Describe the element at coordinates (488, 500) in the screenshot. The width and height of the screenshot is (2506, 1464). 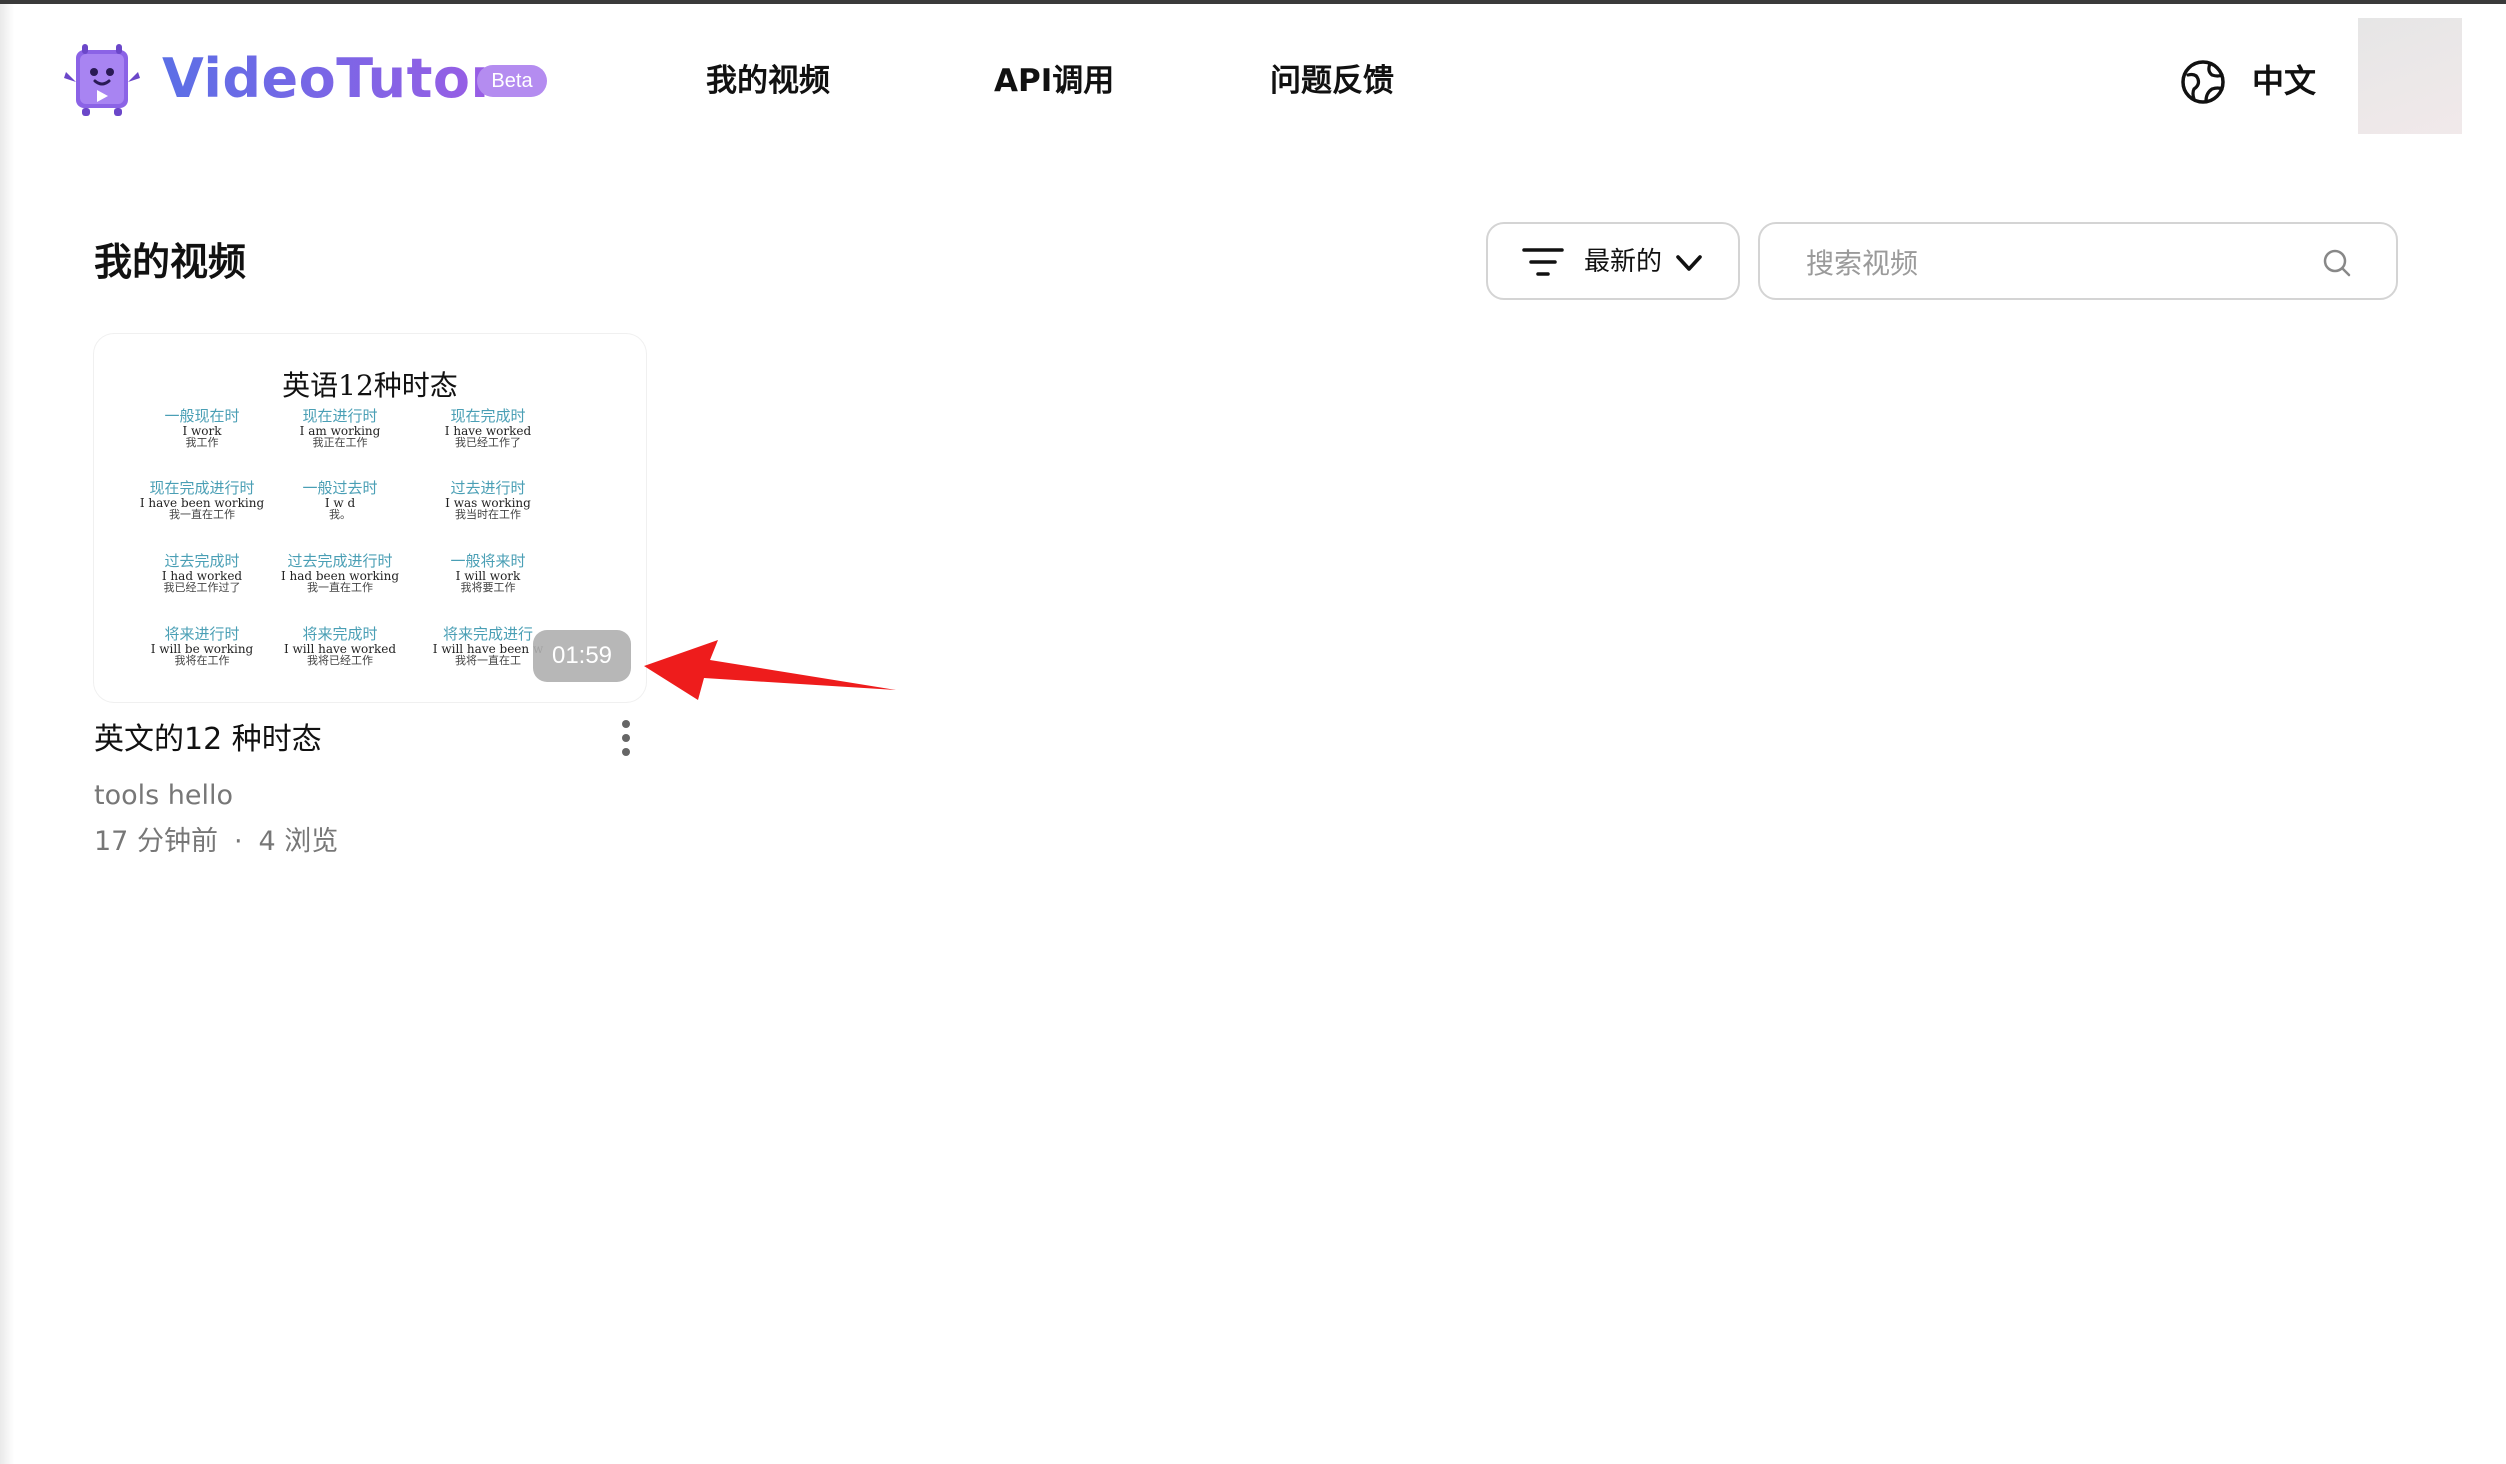
I see `tense-item: 过去进行时 I was working 我当时在工作` at that location.